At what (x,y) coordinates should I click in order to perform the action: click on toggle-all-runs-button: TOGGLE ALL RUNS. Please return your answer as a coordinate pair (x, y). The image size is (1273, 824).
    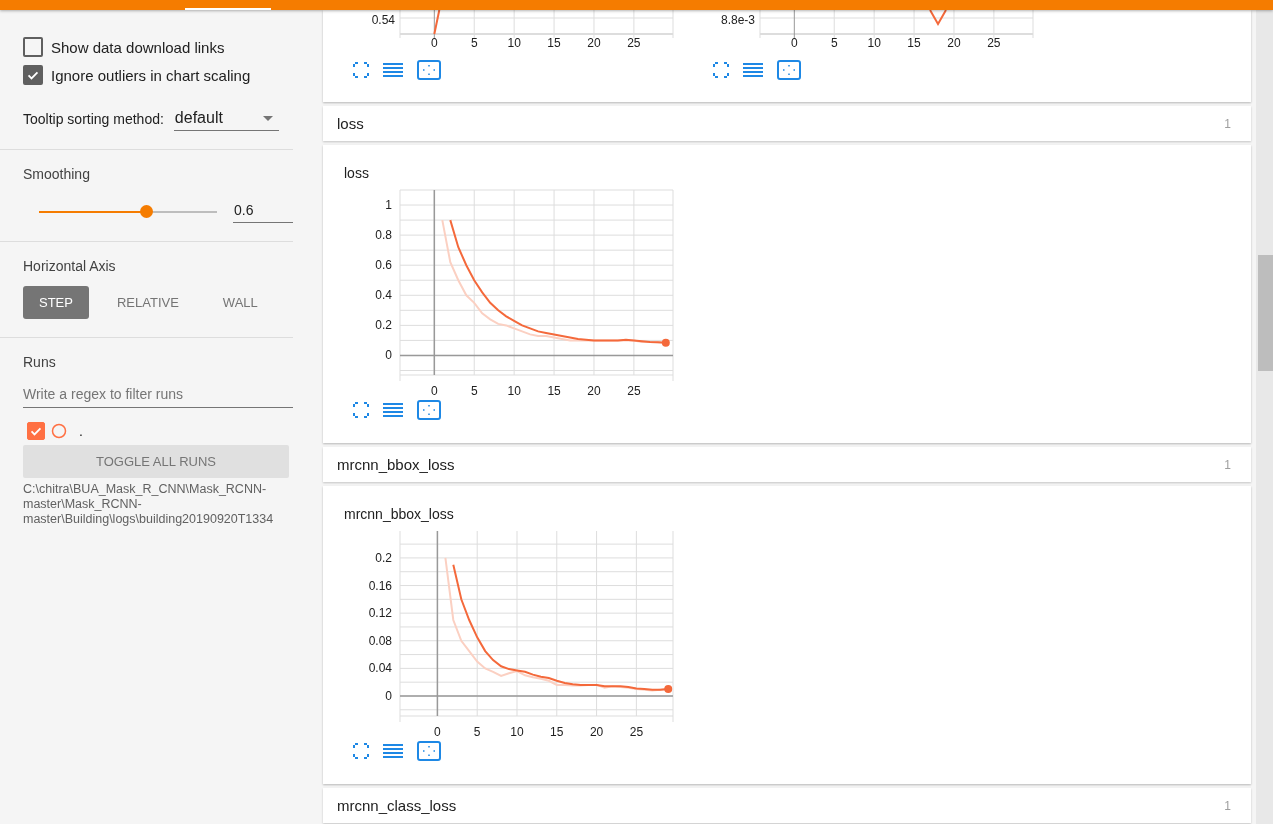
    Looking at the image, I should click on (156, 461).